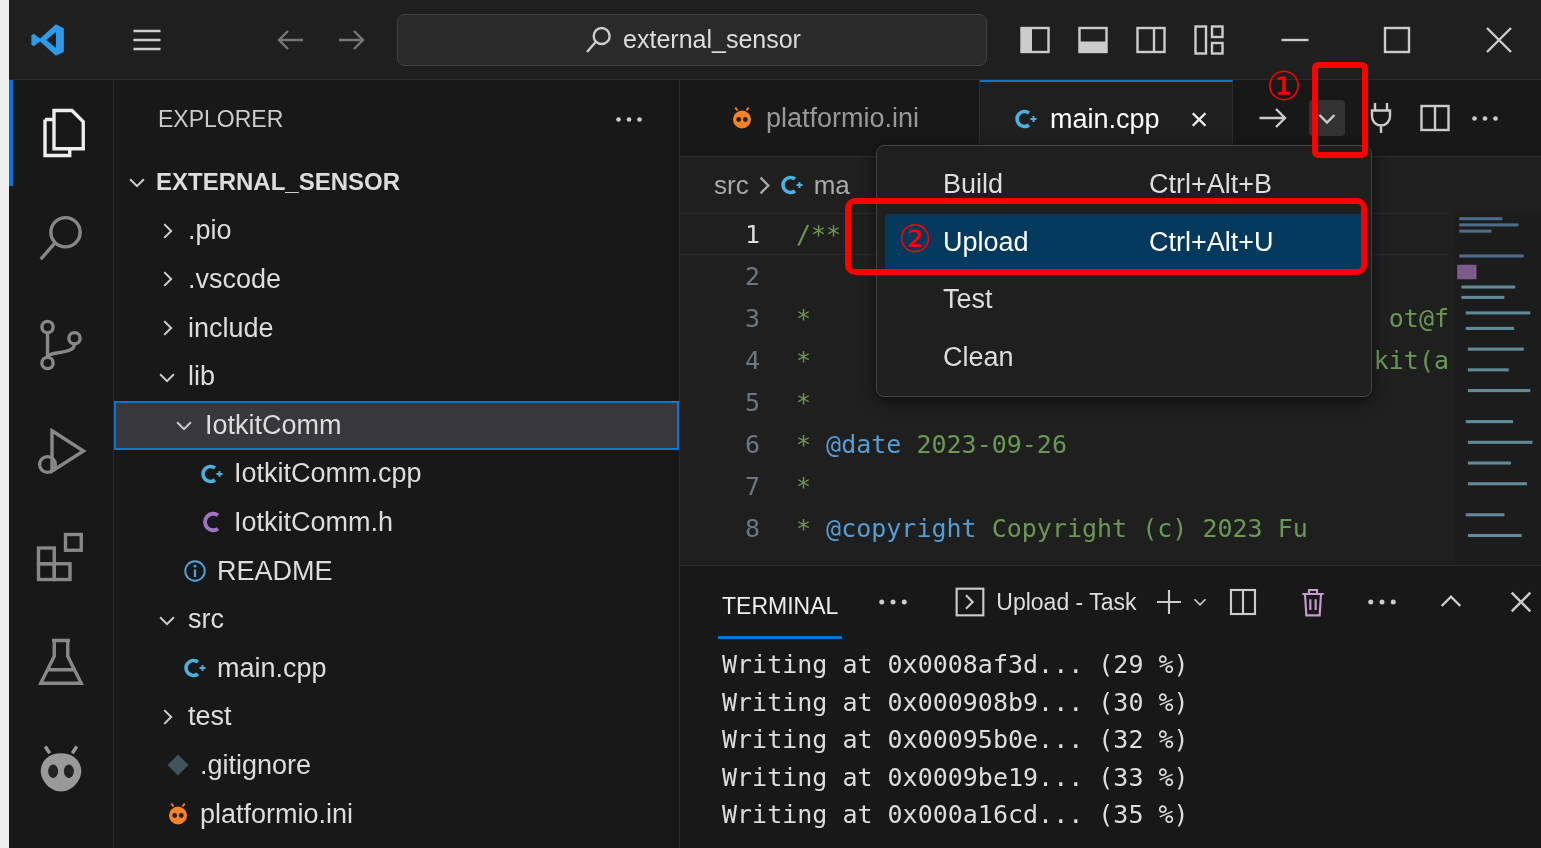 This screenshot has height=848, width=1541. I want to click on line-number: 7, so click(751, 486).